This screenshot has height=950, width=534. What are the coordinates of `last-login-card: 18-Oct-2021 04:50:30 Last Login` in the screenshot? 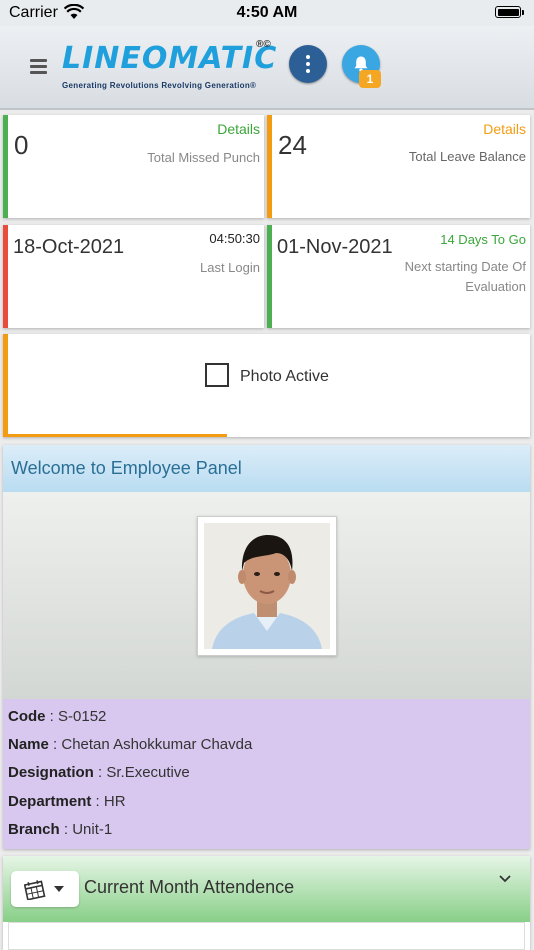 It's located at (133, 276).